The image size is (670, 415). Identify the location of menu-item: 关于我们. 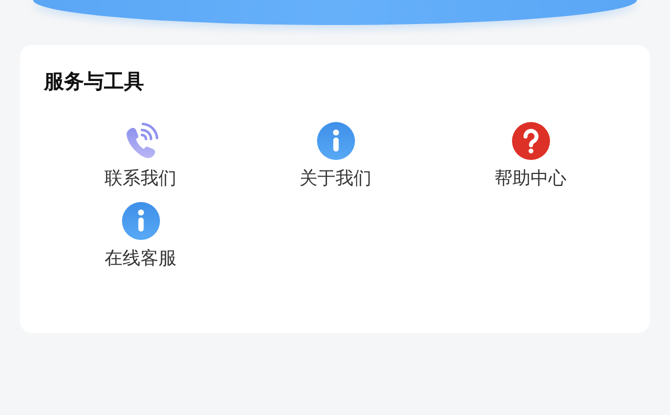
(336, 179).